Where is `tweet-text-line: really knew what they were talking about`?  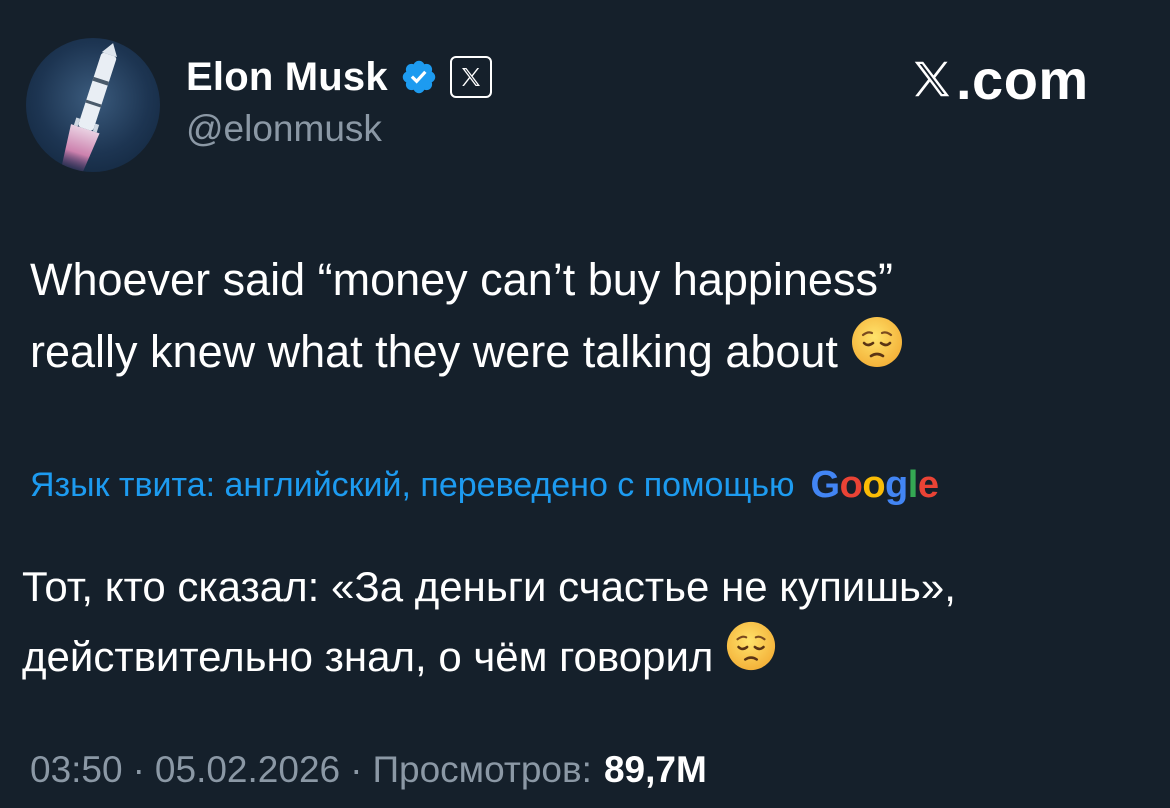
tweet-text-line: really knew what they were talking about is located at coordinates (434, 351).